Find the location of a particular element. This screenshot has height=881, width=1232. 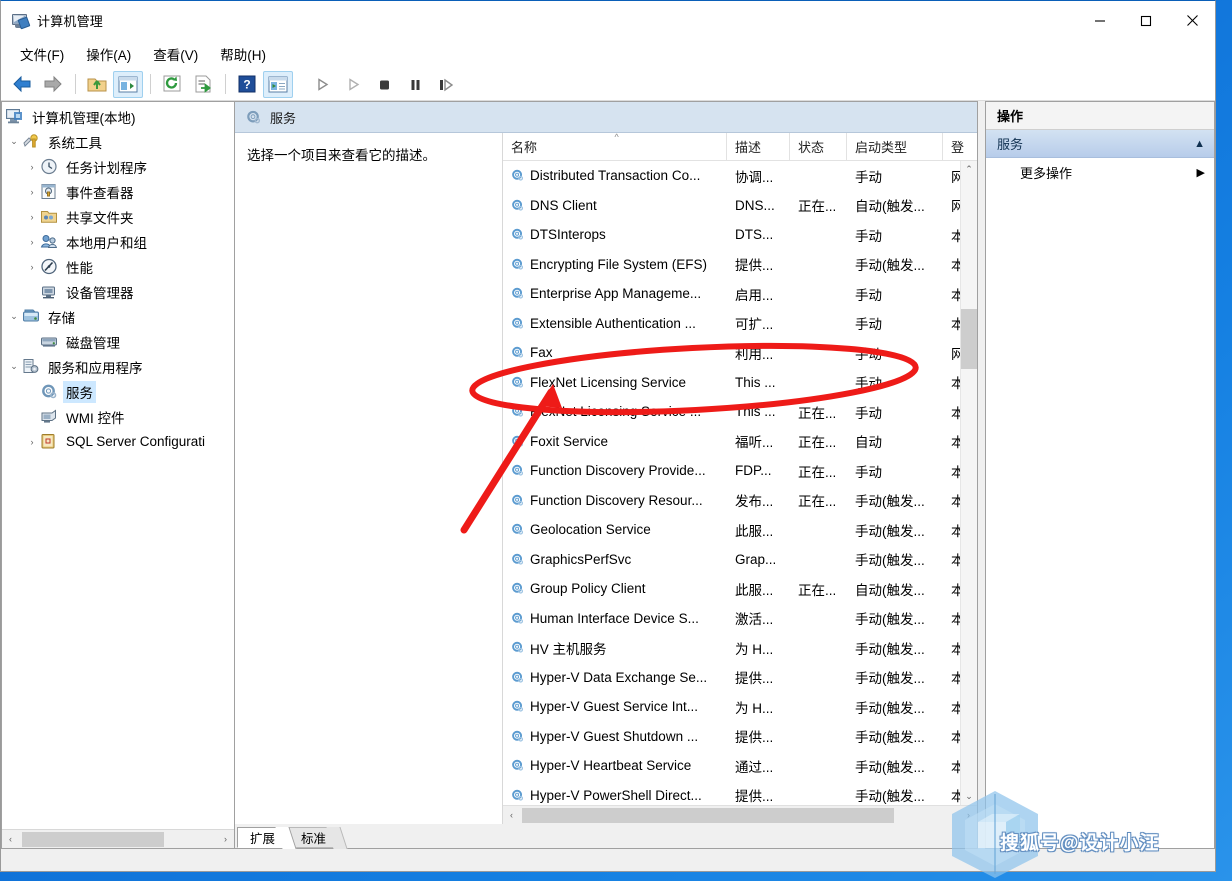

table-row: Foxit Service 福听... 正在... 自动本 is located at coordinates (740, 442).